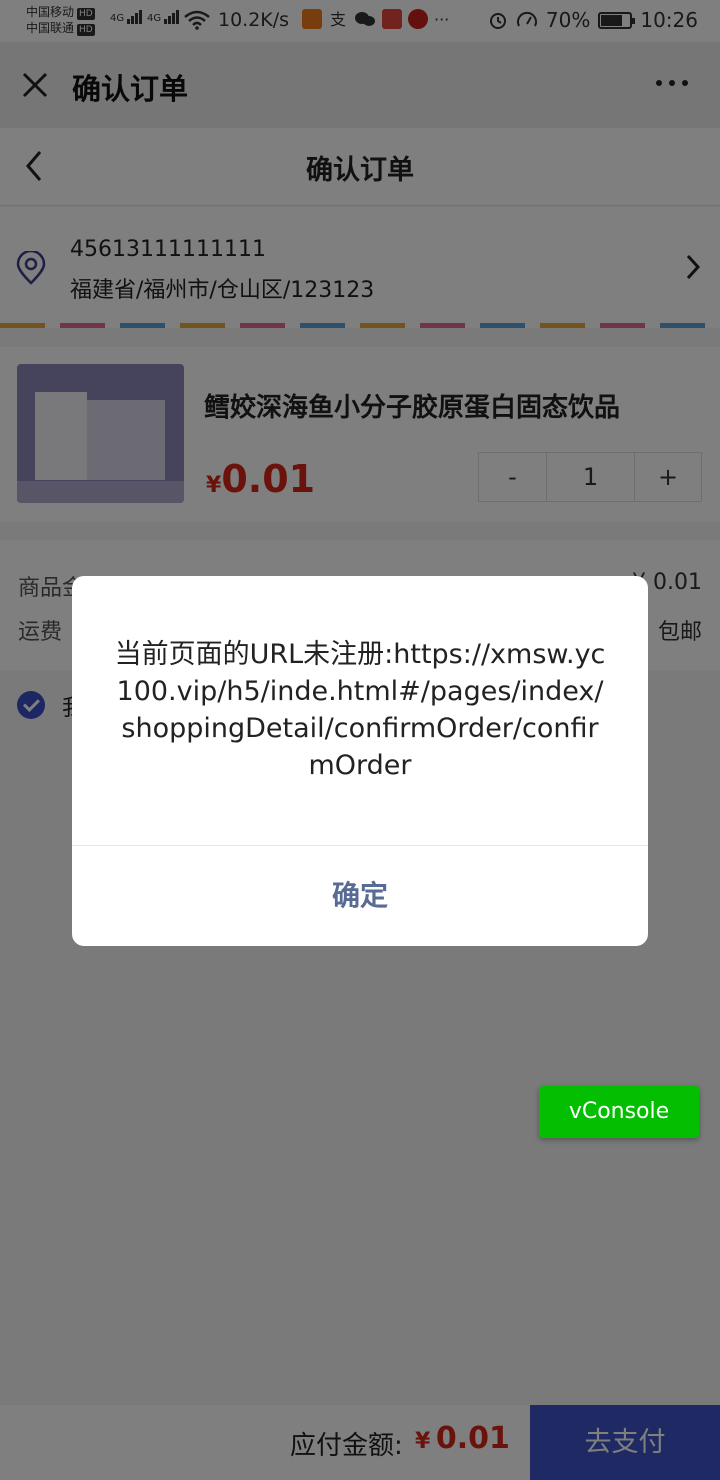  What do you see at coordinates (360, 896) in the screenshot?
I see `confirm-button: 确定` at bounding box center [360, 896].